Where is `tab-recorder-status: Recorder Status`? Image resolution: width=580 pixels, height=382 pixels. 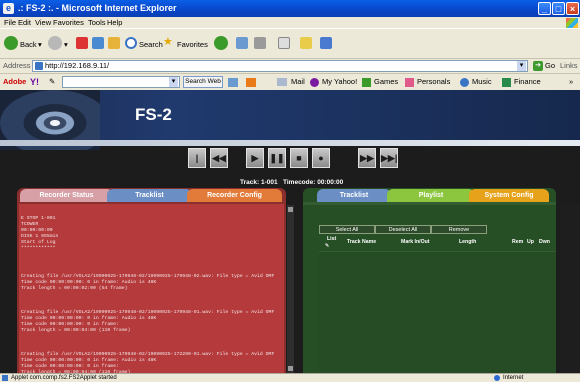 tab-recorder-status: Recorder Status is located at coordinates (66, 195).